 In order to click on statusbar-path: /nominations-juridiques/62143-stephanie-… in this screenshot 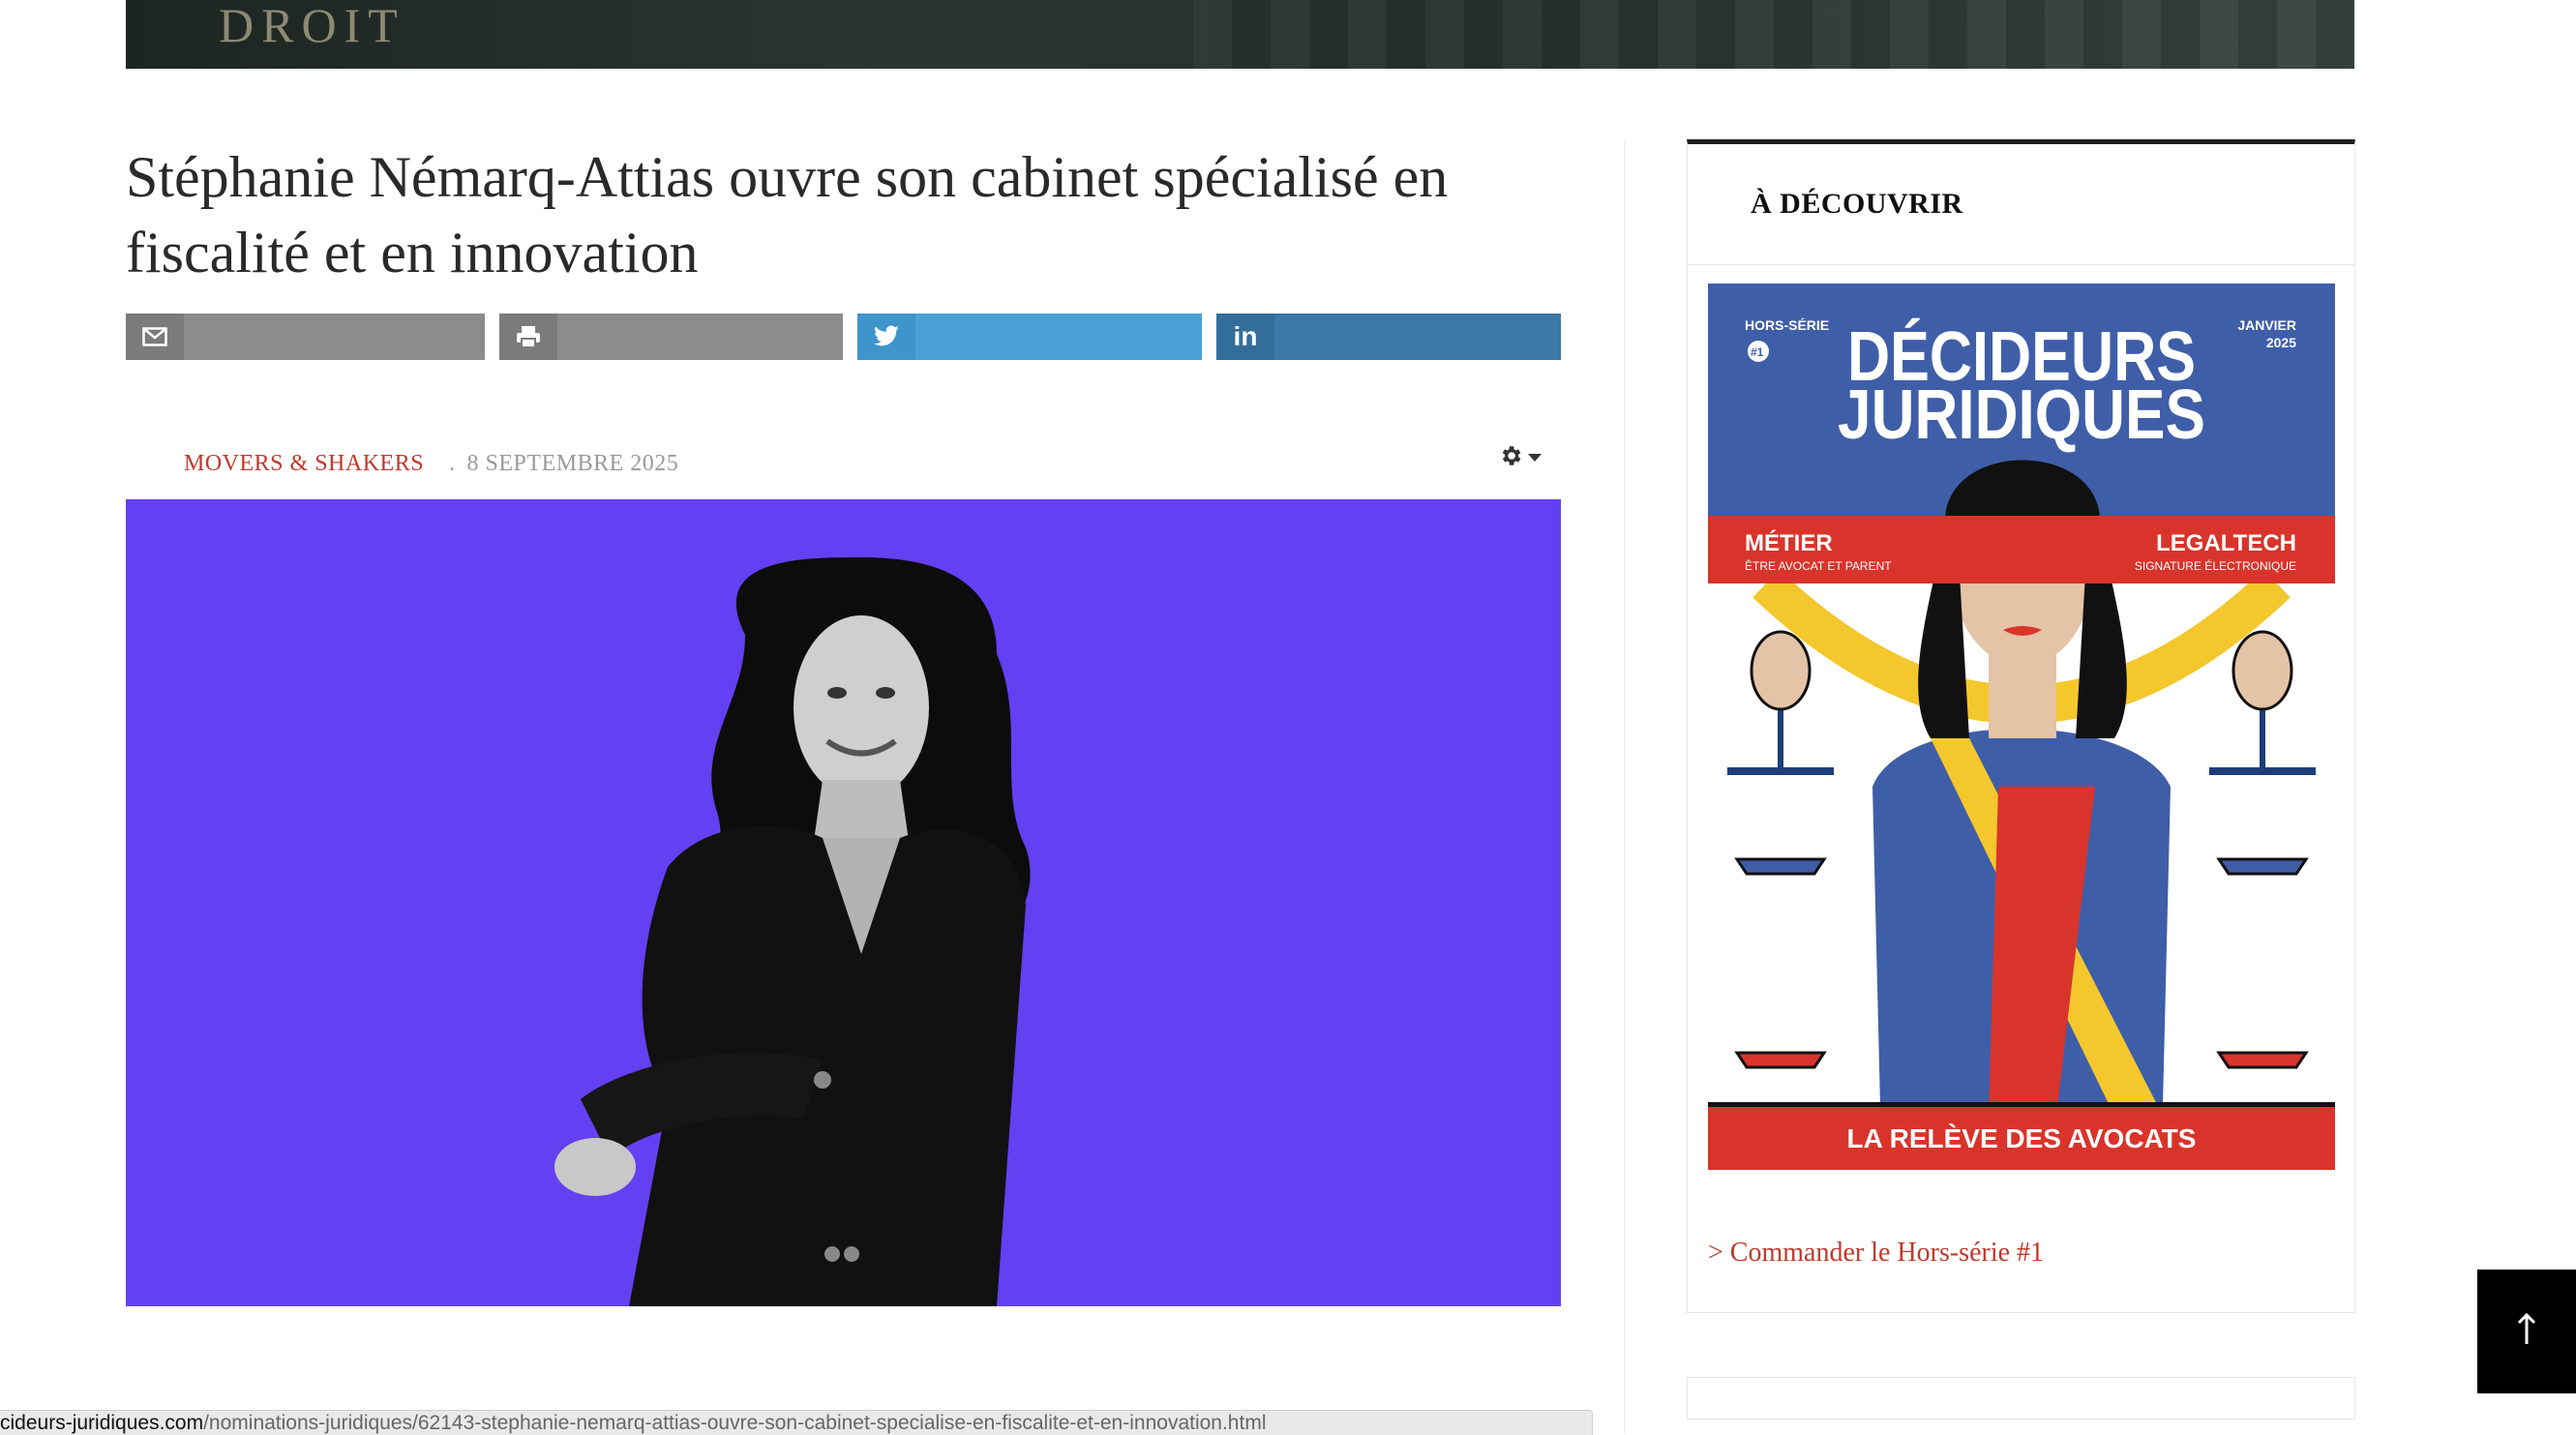, I will do `click(735, 1423)`.